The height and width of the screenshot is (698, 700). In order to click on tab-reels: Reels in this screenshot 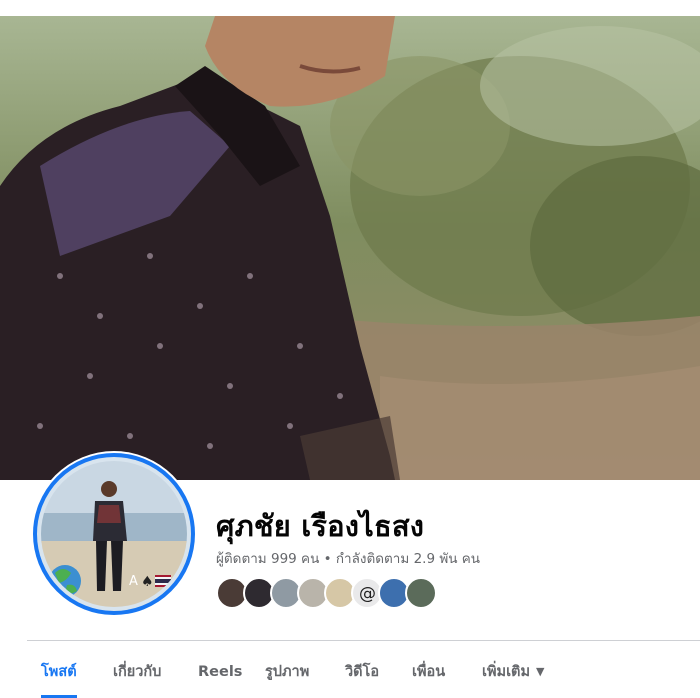, I will do `click(220, 672)`.